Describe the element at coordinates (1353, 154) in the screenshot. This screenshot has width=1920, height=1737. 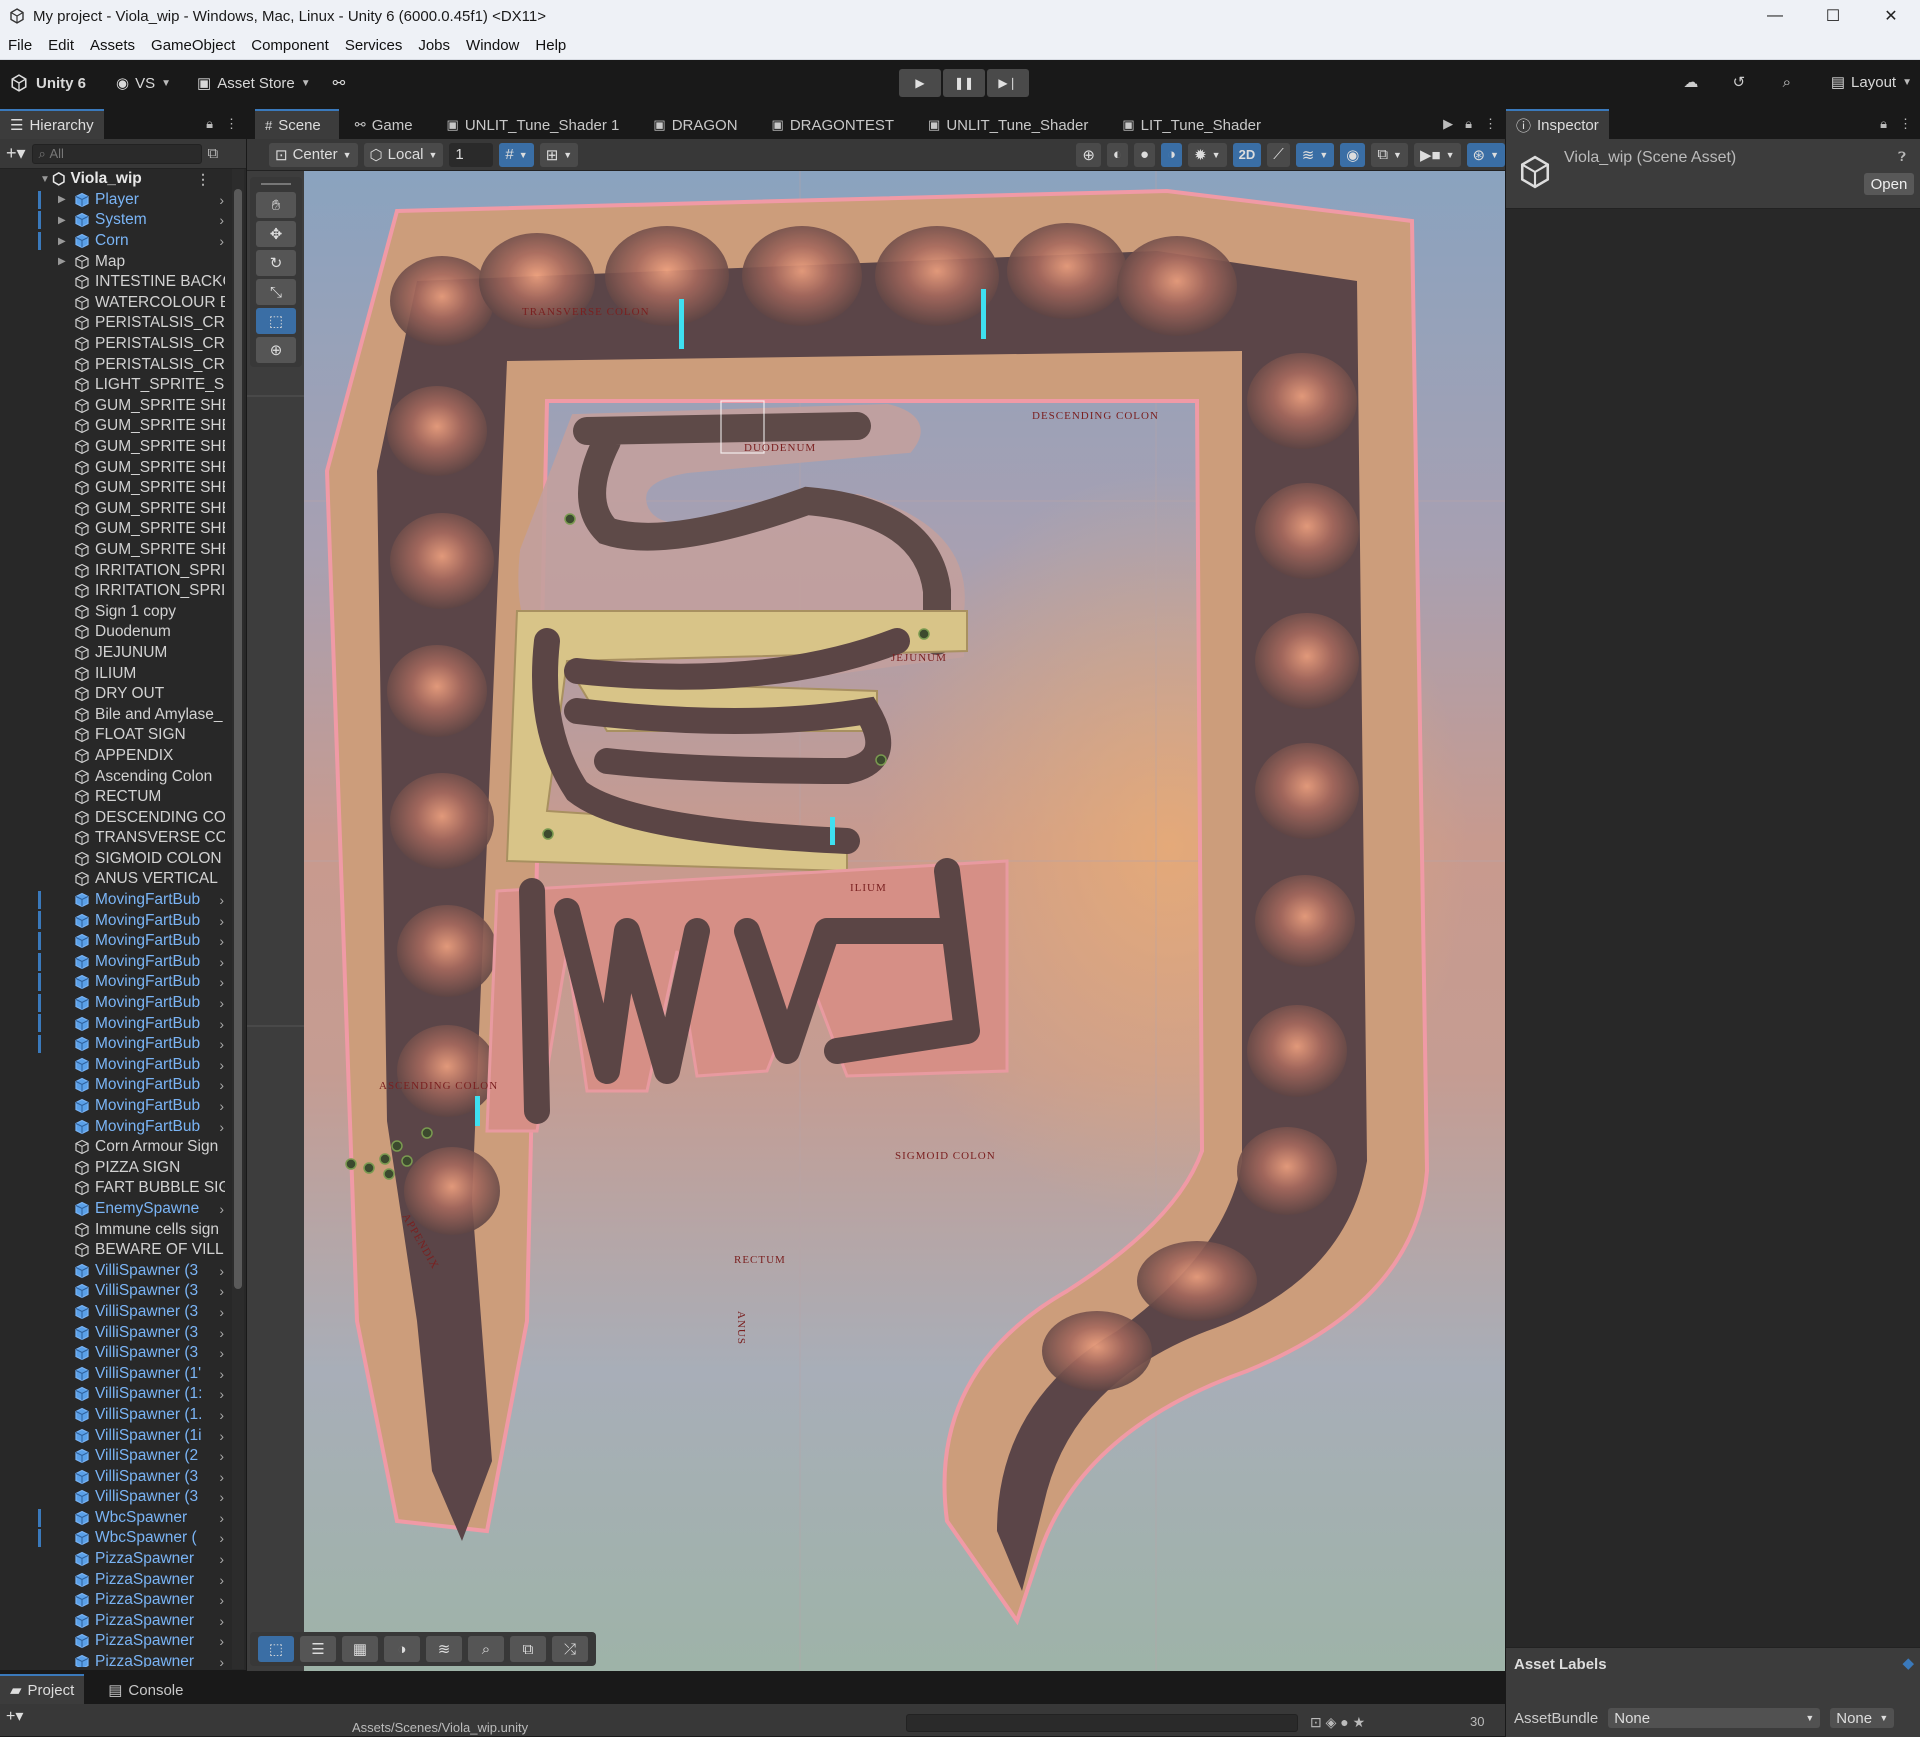
I see `visibility-toggle-button: ◉` at that location.